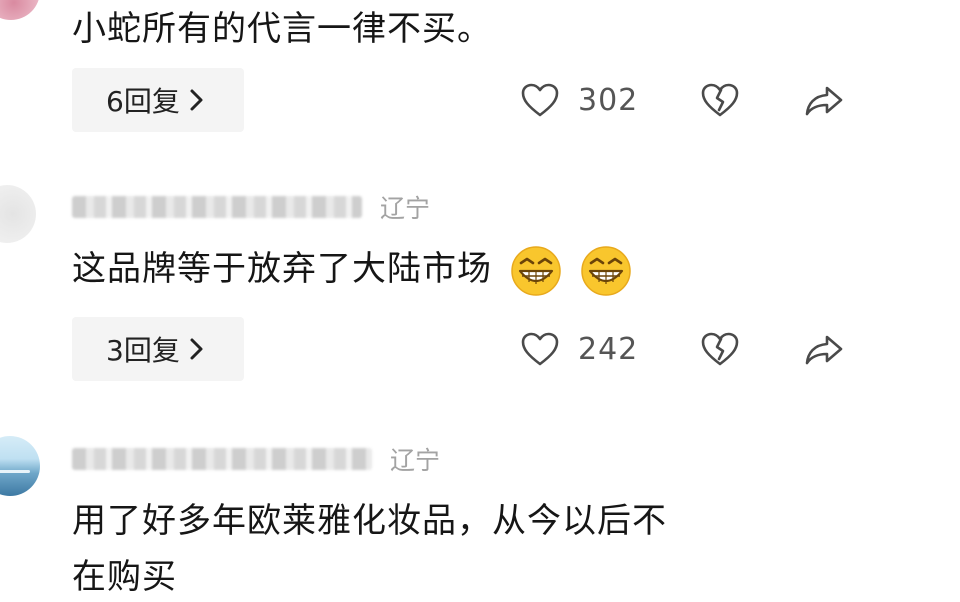 The height and width of the screenshot is (602, 960). Describe the element at coordinates (608, 100) in the screenshot. I see `like-count: 302` at that location.